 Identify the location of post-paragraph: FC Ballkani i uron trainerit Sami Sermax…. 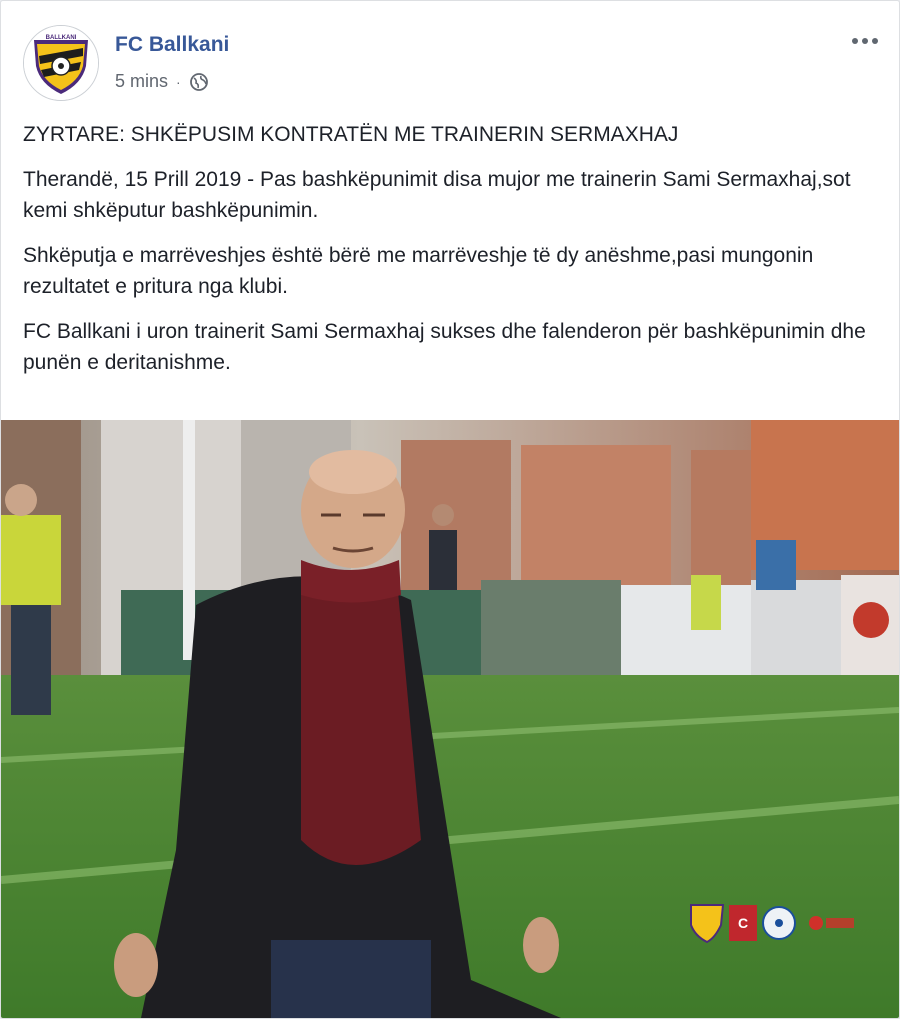
(444, 347).